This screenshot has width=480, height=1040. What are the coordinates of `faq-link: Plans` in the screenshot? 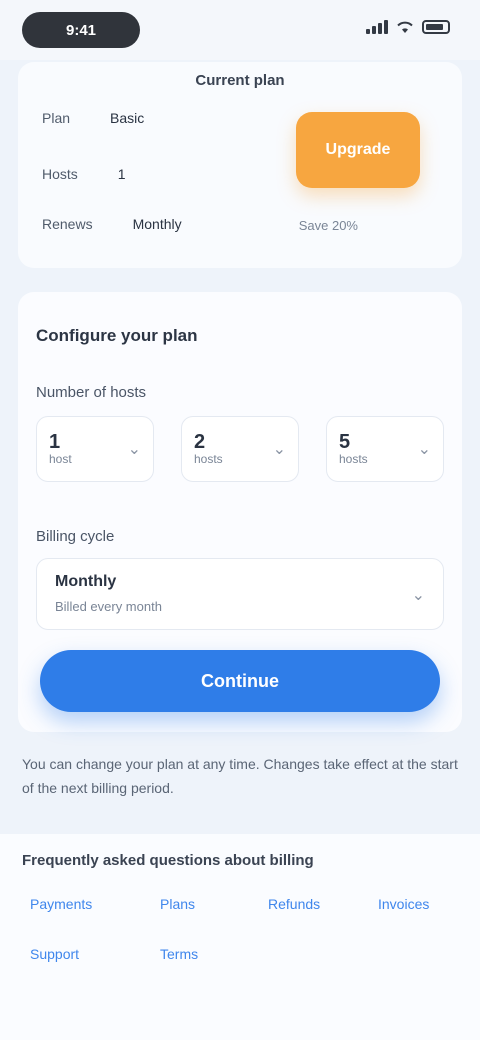 It's located at (177, 904).